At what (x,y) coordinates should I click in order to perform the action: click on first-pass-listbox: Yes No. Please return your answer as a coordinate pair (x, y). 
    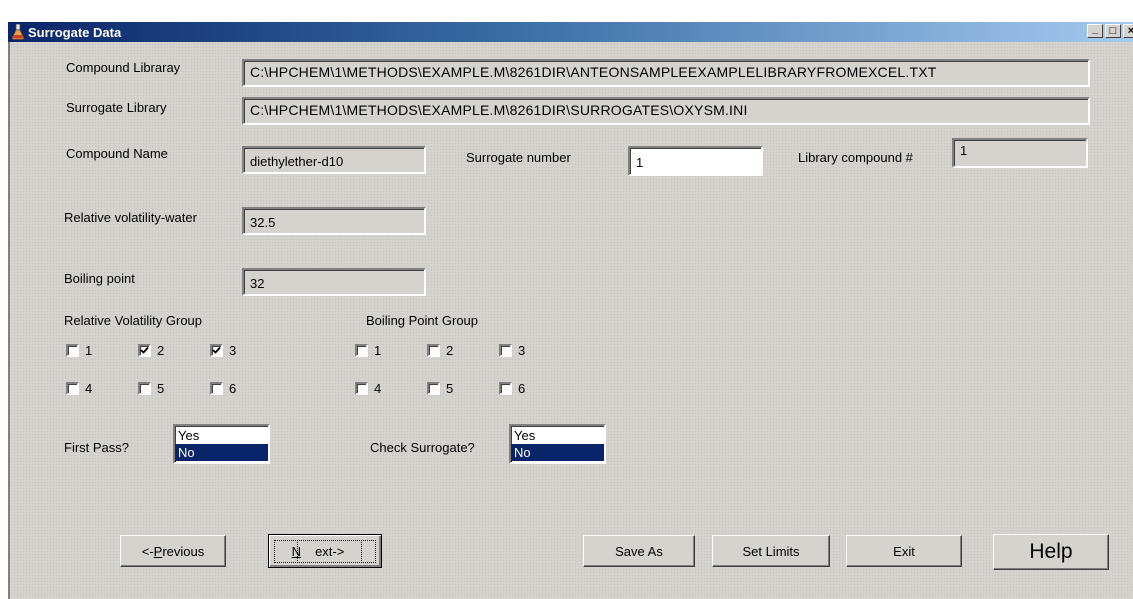
    Looking at the image, I should click on (221, 444).